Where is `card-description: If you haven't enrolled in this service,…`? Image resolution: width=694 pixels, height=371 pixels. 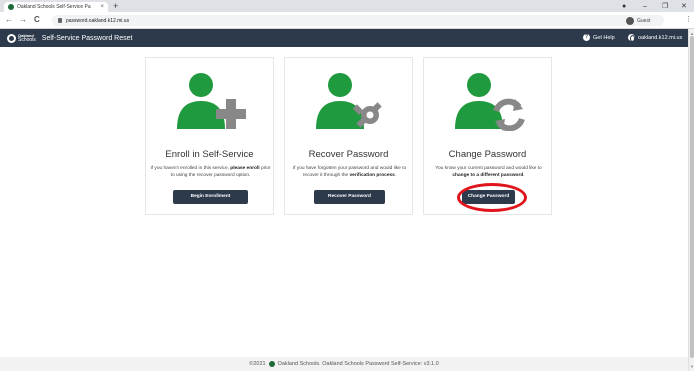
card-description: If you haven't enrolled in this service,… is located at coordinates (210, 172).